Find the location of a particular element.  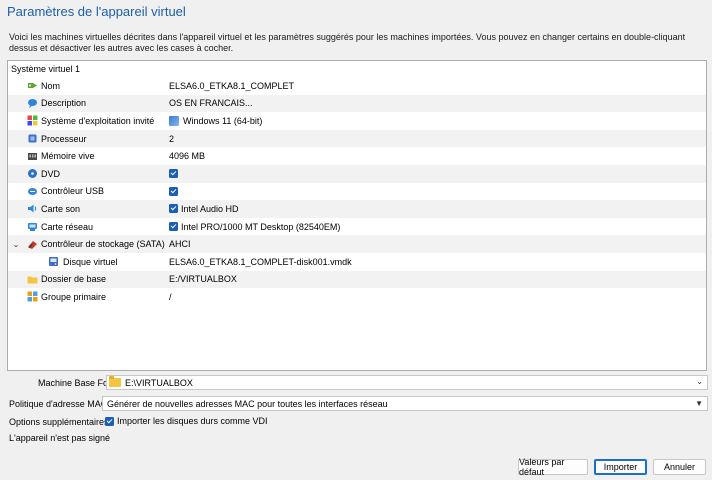

row-label: Système d'exploitation invité is located at coordinates (98, 120).